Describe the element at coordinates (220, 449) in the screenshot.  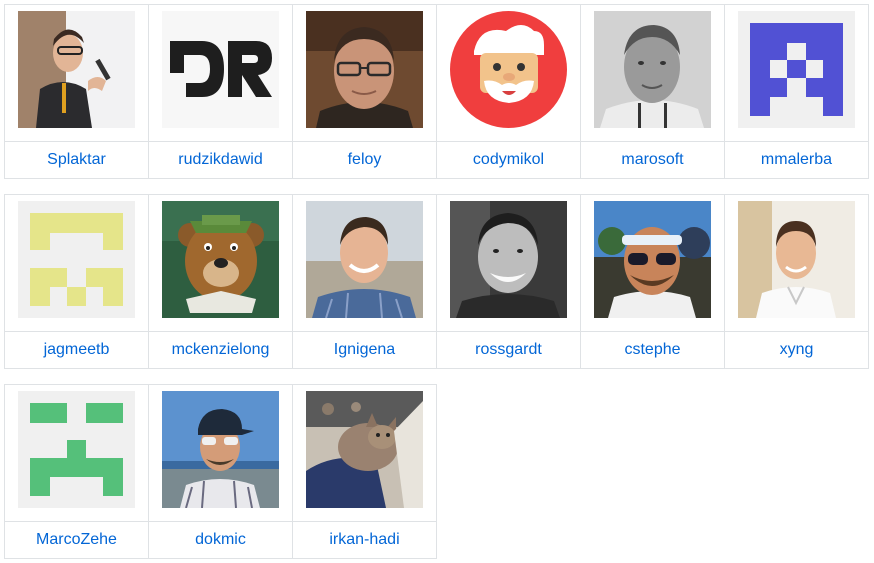
I see `photo-man-cap-icon` at that location.